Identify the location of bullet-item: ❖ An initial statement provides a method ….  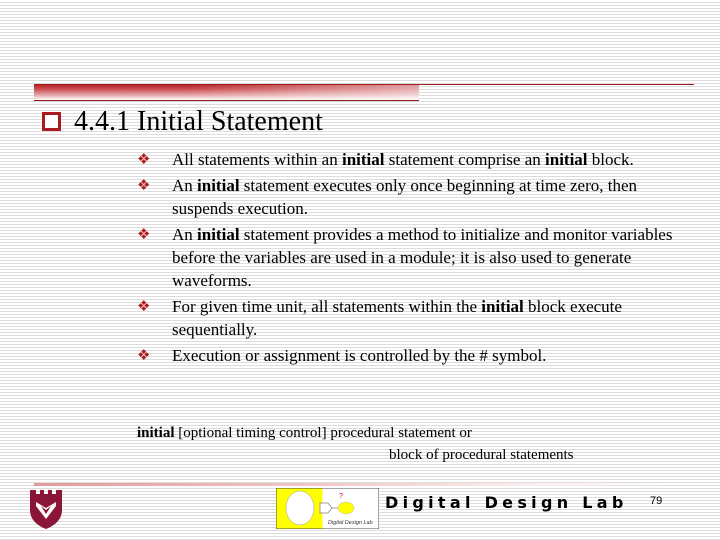
(418, 257).